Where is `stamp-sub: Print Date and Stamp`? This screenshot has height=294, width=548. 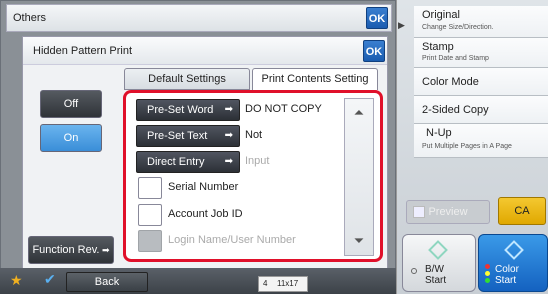
stamp-sub: Print Date and Stamp is located at coordinates (455, 58).